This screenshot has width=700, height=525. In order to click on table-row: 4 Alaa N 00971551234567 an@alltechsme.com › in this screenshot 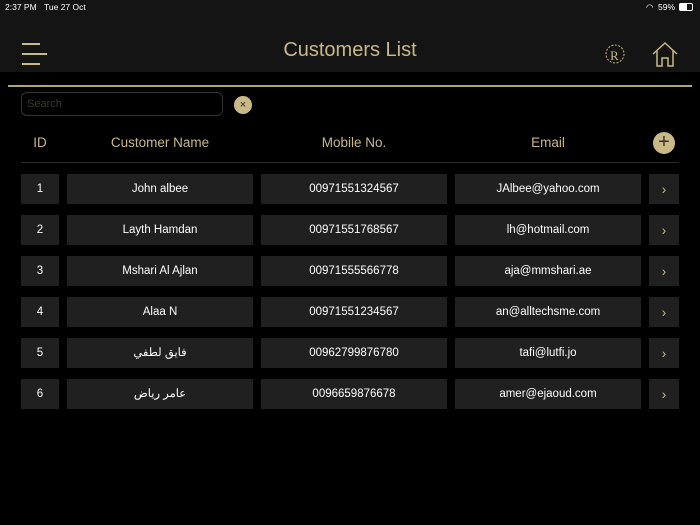, I will do `click(350, 312)`.